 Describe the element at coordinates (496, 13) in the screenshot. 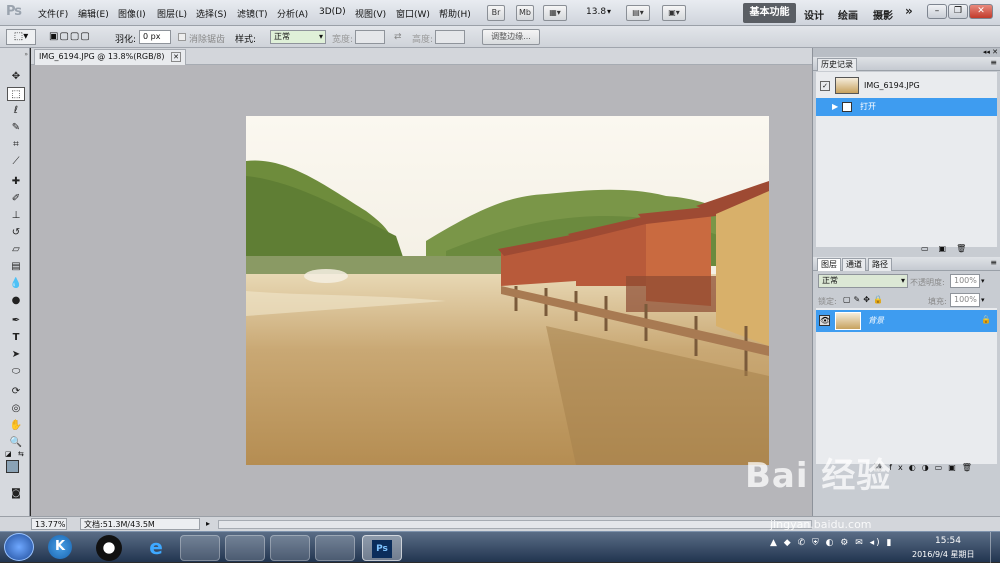

I see `bridge-button: Br` at that location.